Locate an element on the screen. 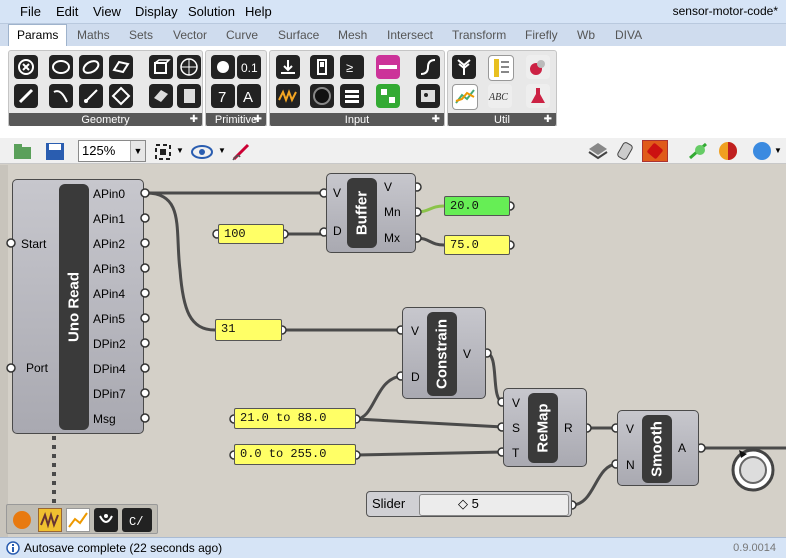 The image size is (786, 558). remap-input-t: T is located at coordinates (515, 453).